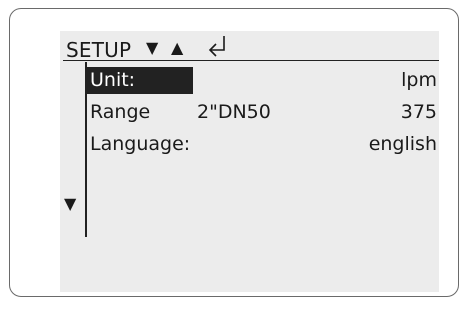 The height and width of the screenshot is (309, 471). Describe the element at coordinates (263, 80) in the screenshot. I see `menu-item-unit: Unit: lpm` at that location.